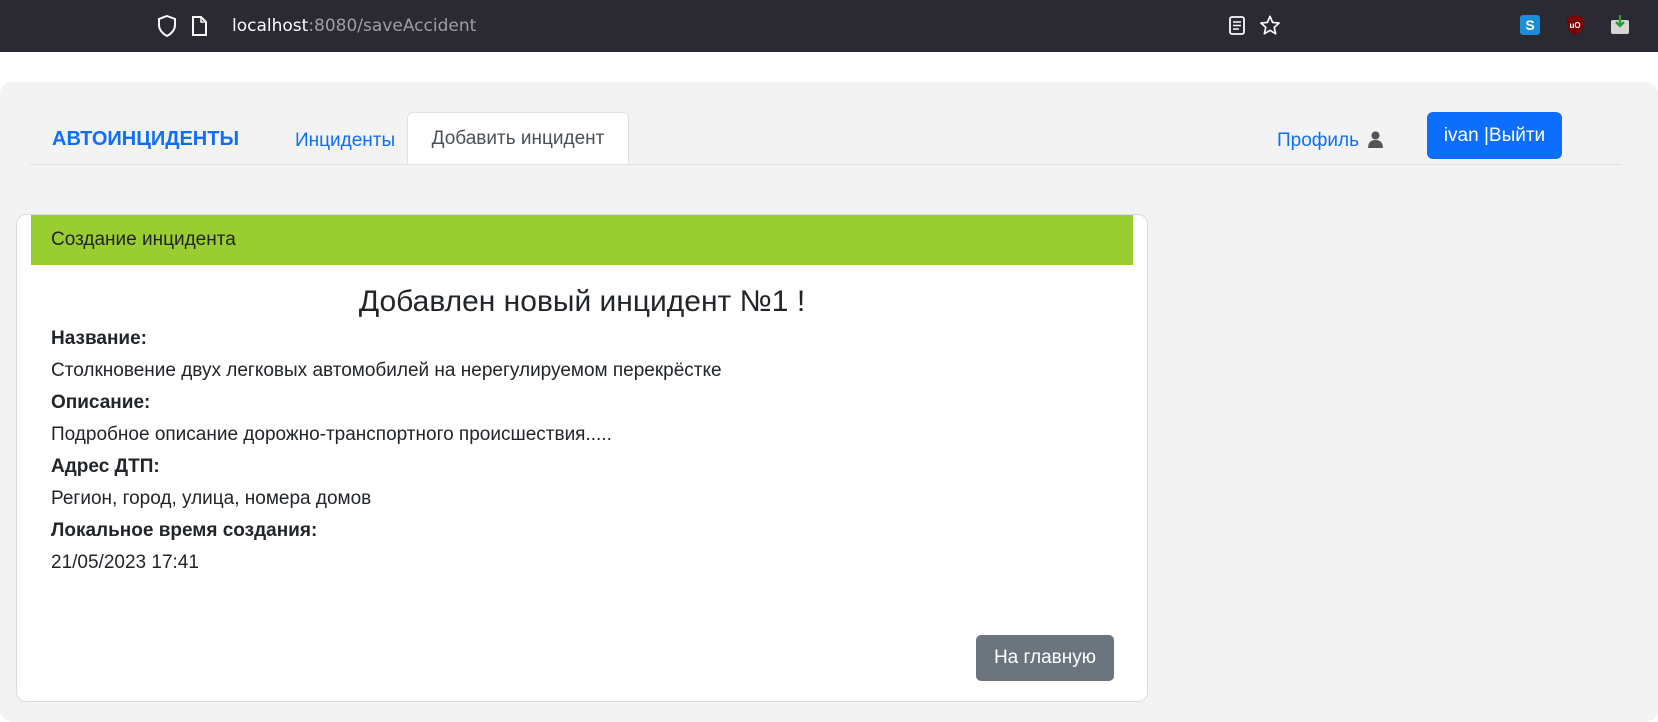 The image size is (1658, 722). I want to click on profile-label: Профиль, so click(1318, 140).